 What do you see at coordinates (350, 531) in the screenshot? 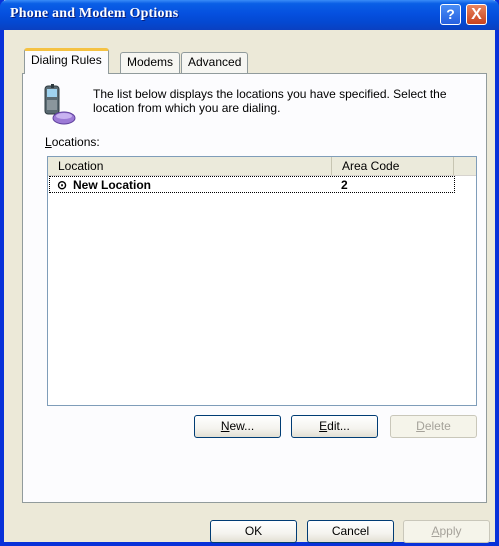
I see `cancel-button: Cancel` at bounding box center [350, 531].